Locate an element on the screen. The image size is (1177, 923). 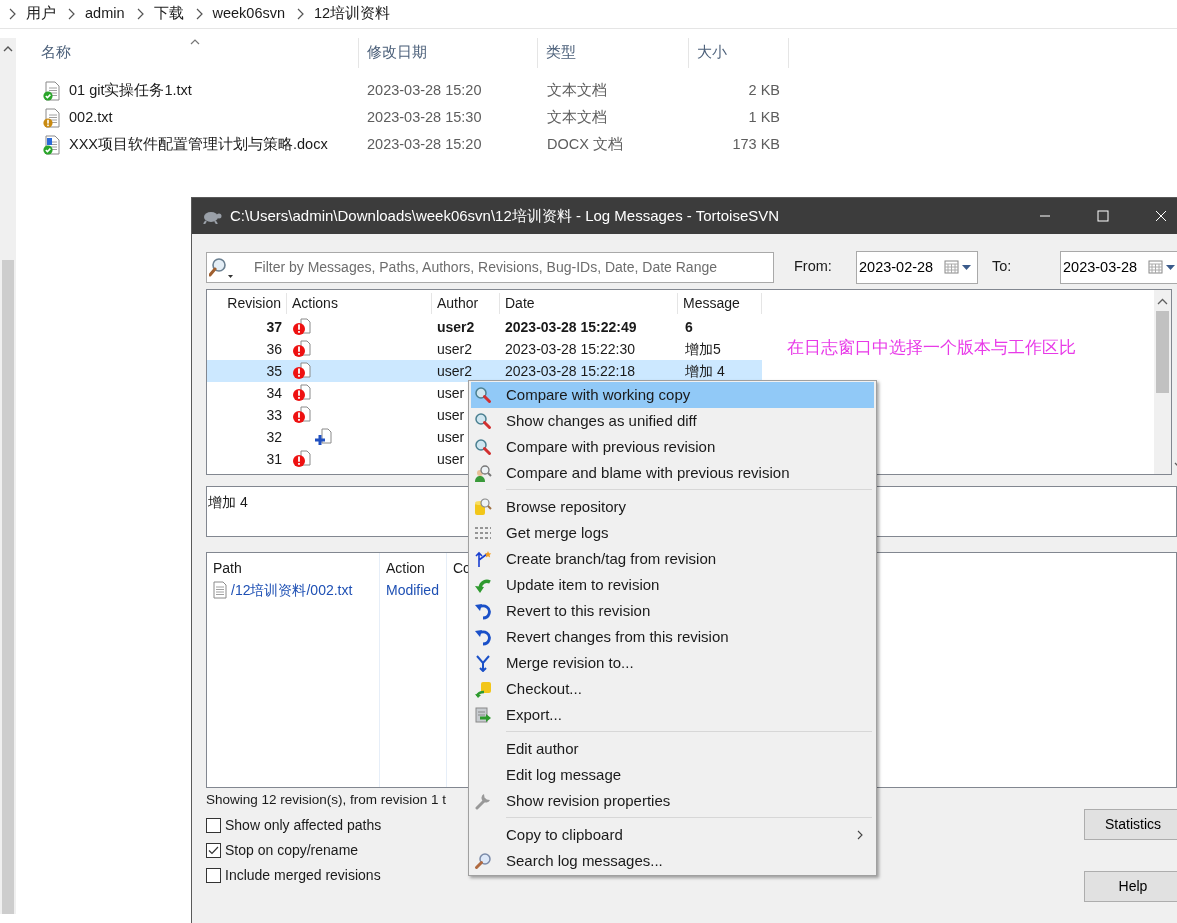
file-size: 2 KB is located at coordinates (764, 89).